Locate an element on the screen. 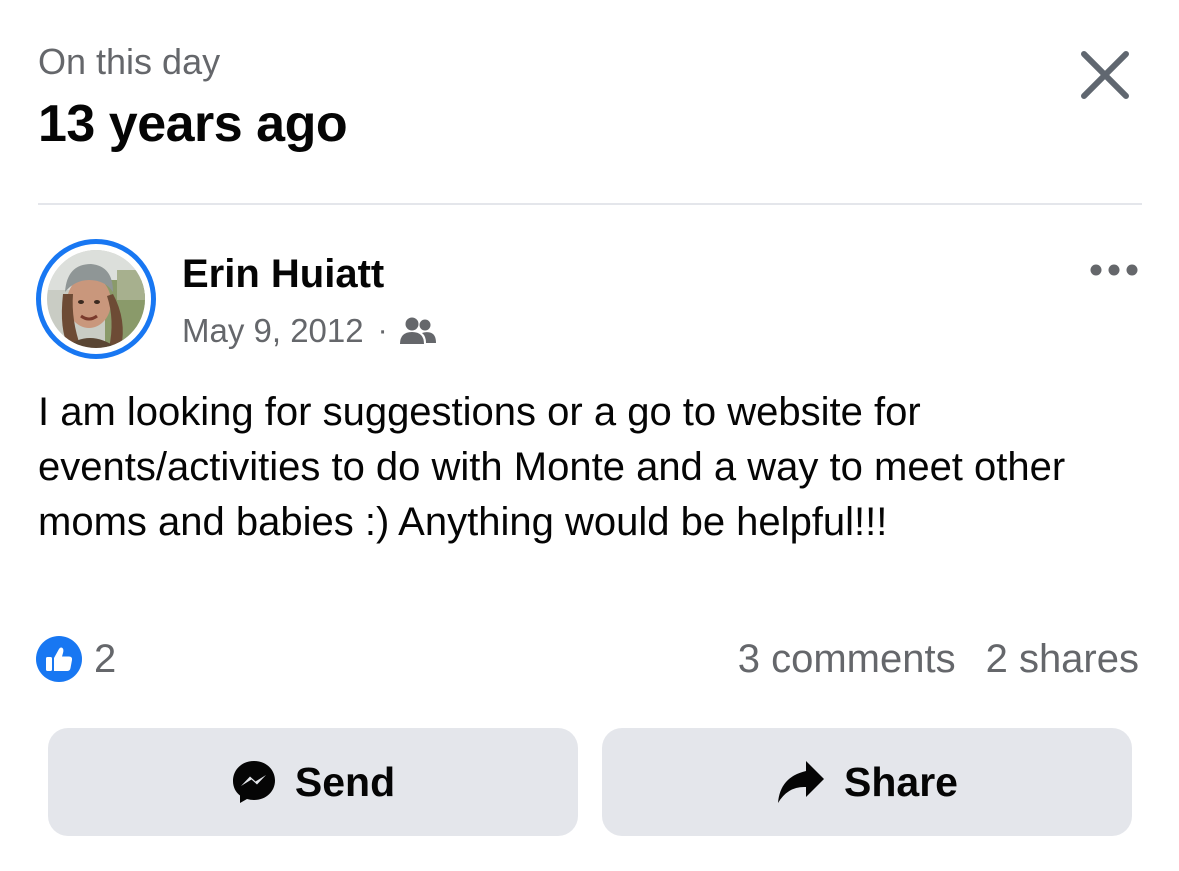  share-arrow-icon is located at coordinates (801, 782).